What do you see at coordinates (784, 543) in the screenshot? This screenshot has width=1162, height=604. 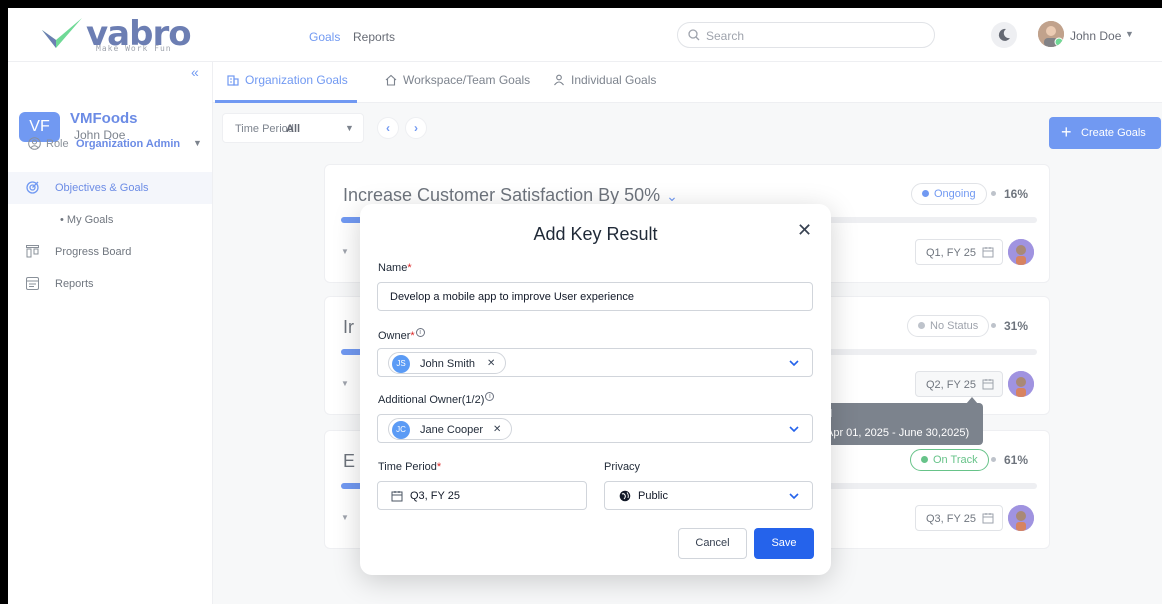 I see `save-button: Save` at bounding box center [784, 543].